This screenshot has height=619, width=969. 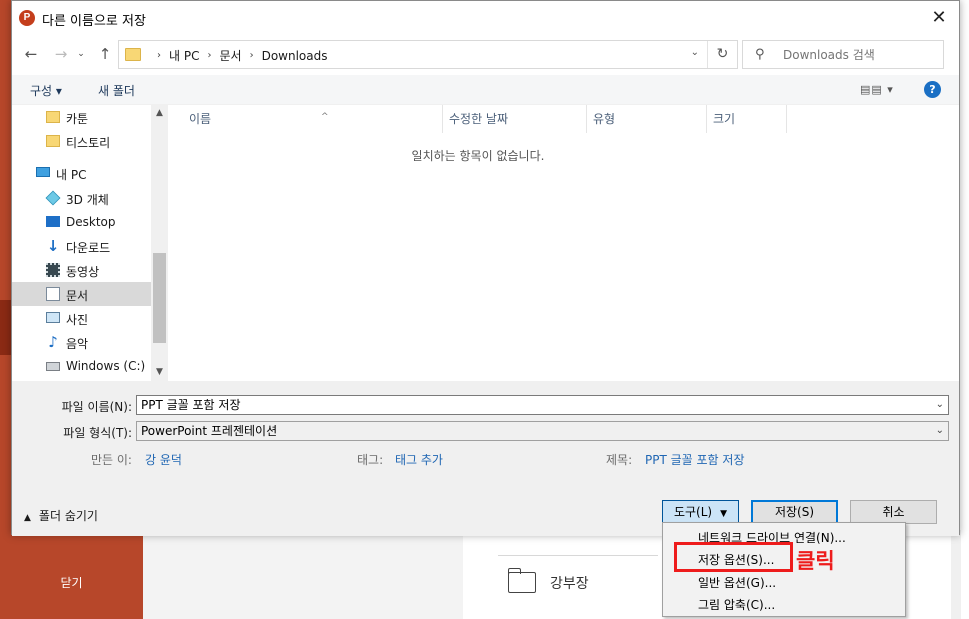 What do you see at coordinates (163, 459) in the screenshot?
I see `author-value: 강 윤덕` at bounding box center [163, 459].